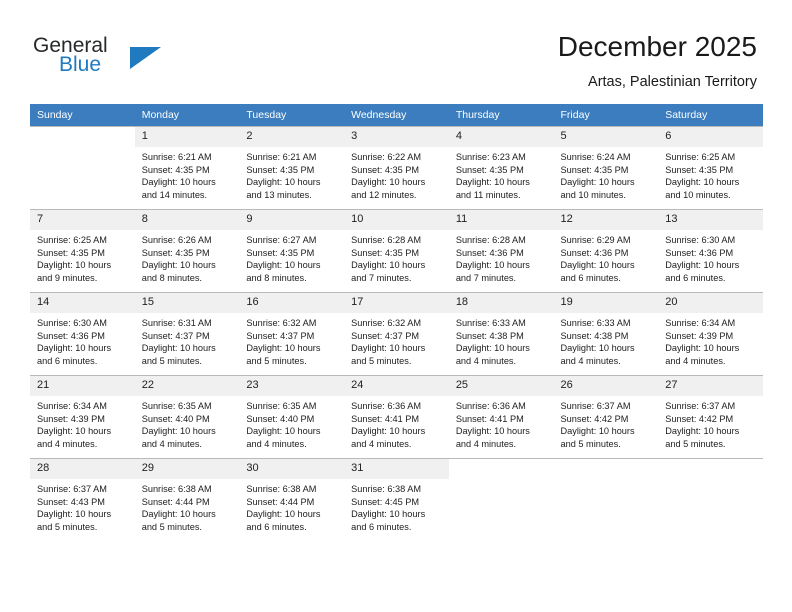  I want to click on sunrise-text: Sunrise: 6:29 AM, so click(595, 240).